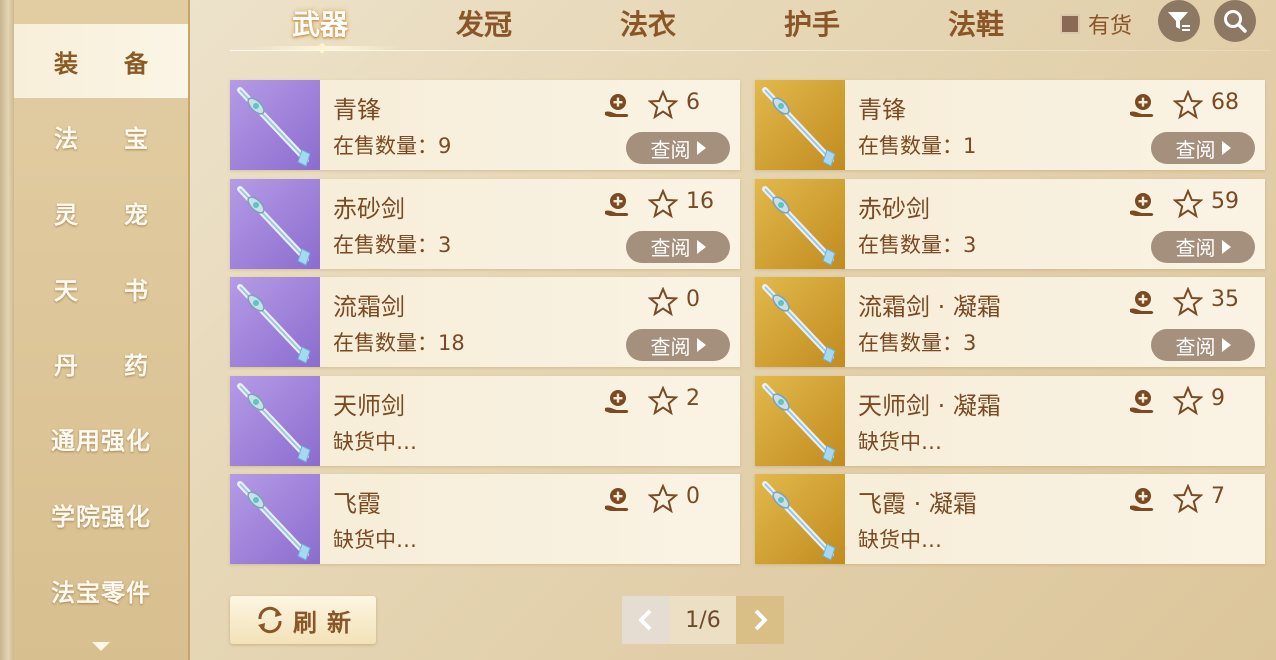  What do you see at coordinates (101, 61) in the screenshot?
I see `sidebar-item-equipment: 装备` at bounding box center [101, 61].